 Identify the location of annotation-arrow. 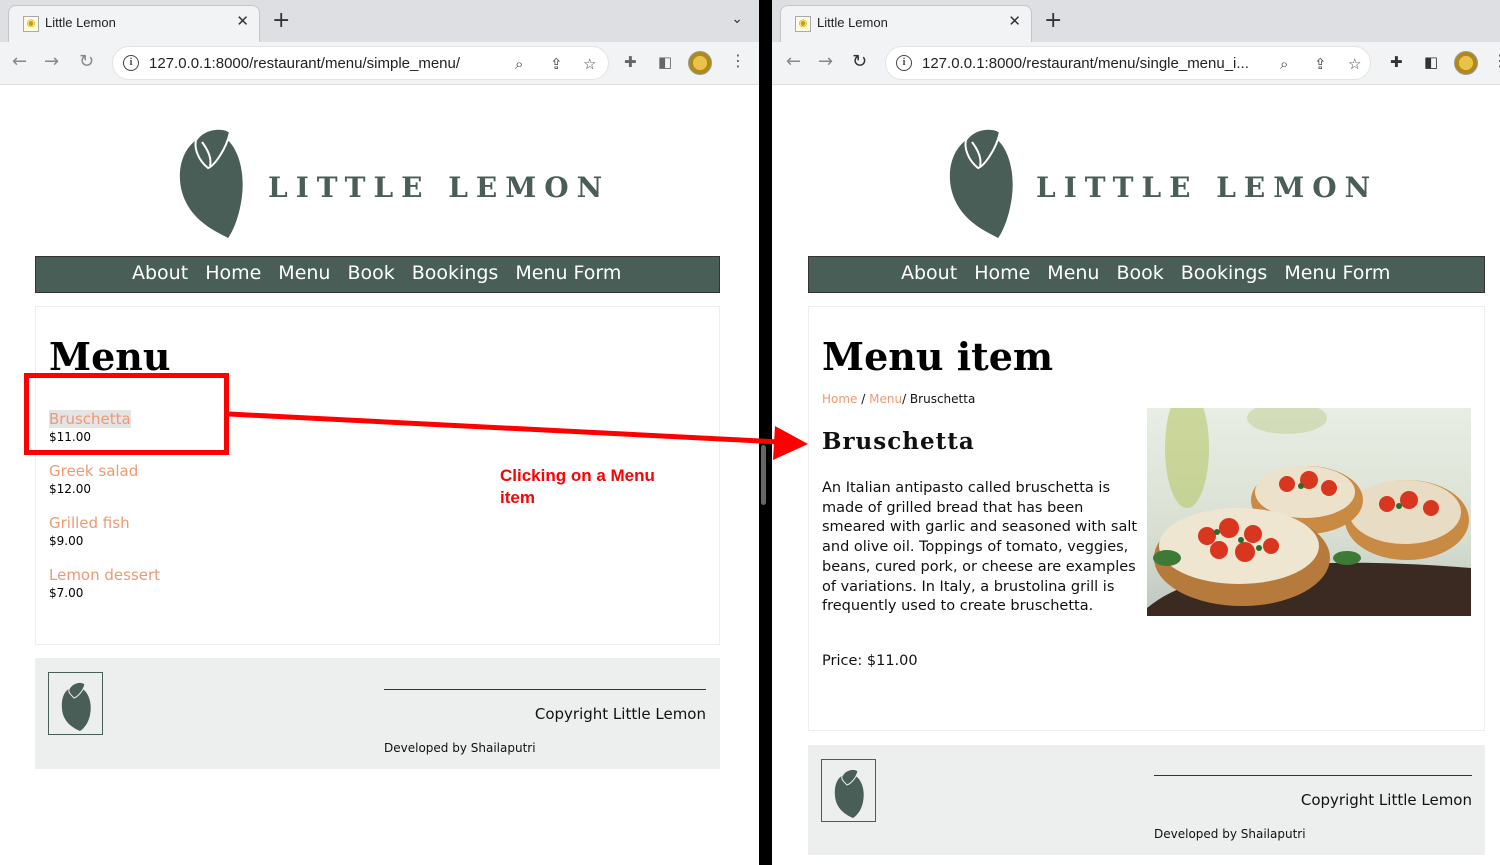
(518, 435).